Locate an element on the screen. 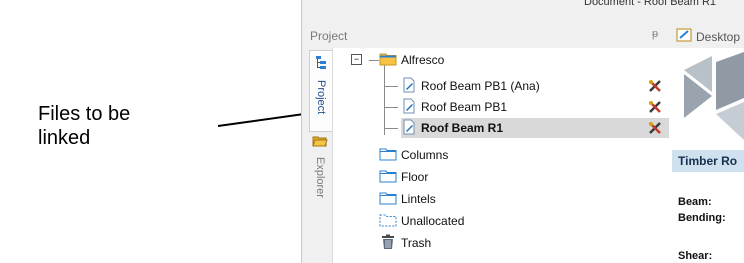 The width and height of the screenshot is (744, 263). company-logo is located at coordinates (711, 97).